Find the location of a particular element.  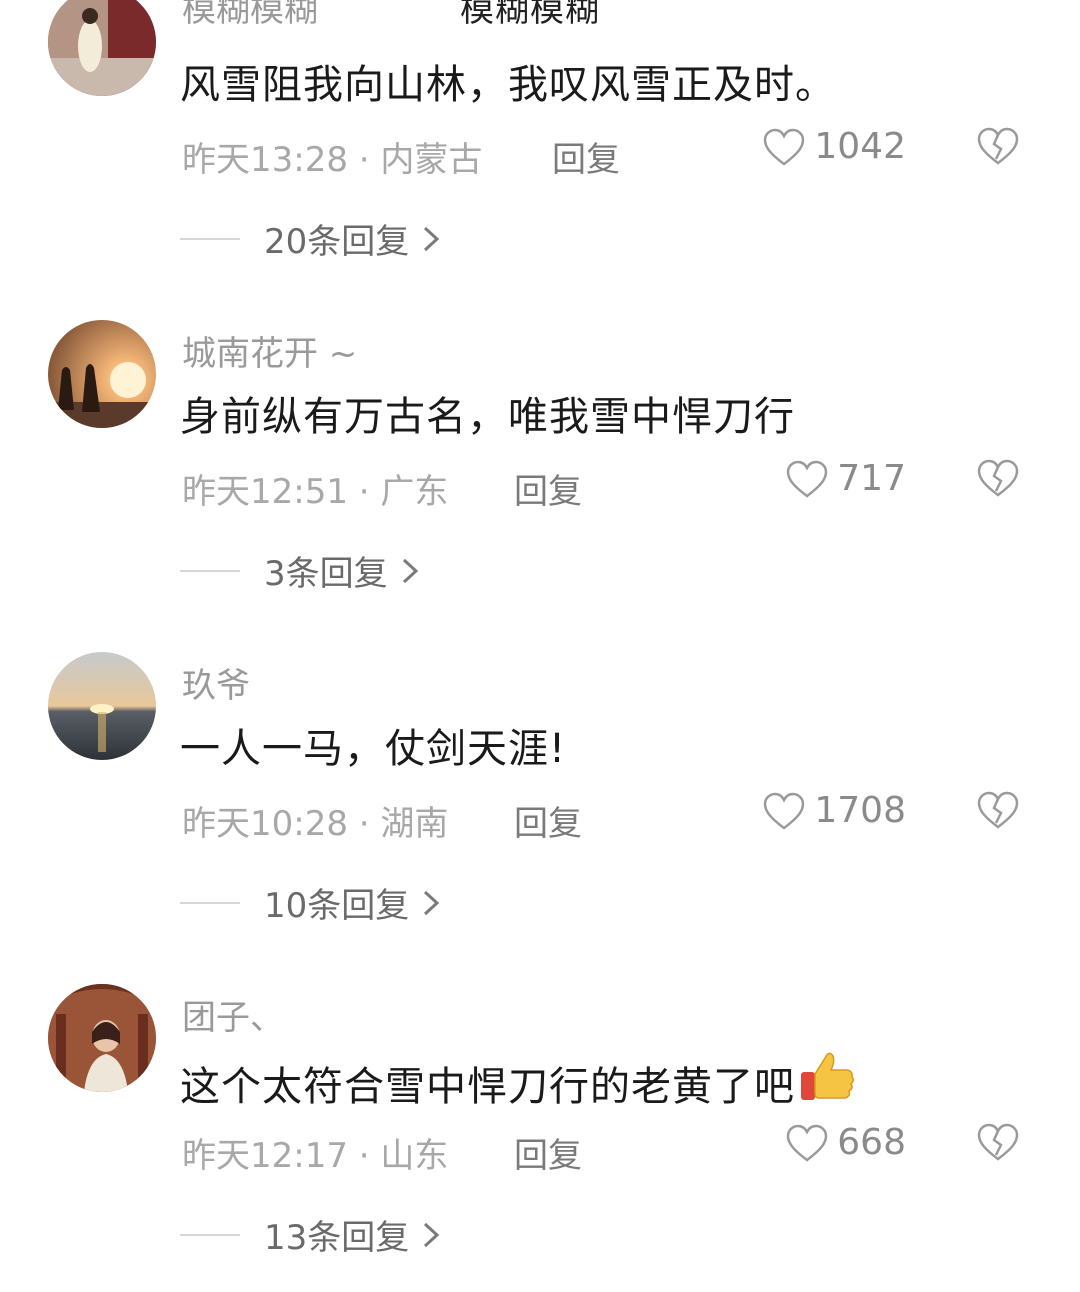

like-button: 1708 is located at coordinates (834, 810).